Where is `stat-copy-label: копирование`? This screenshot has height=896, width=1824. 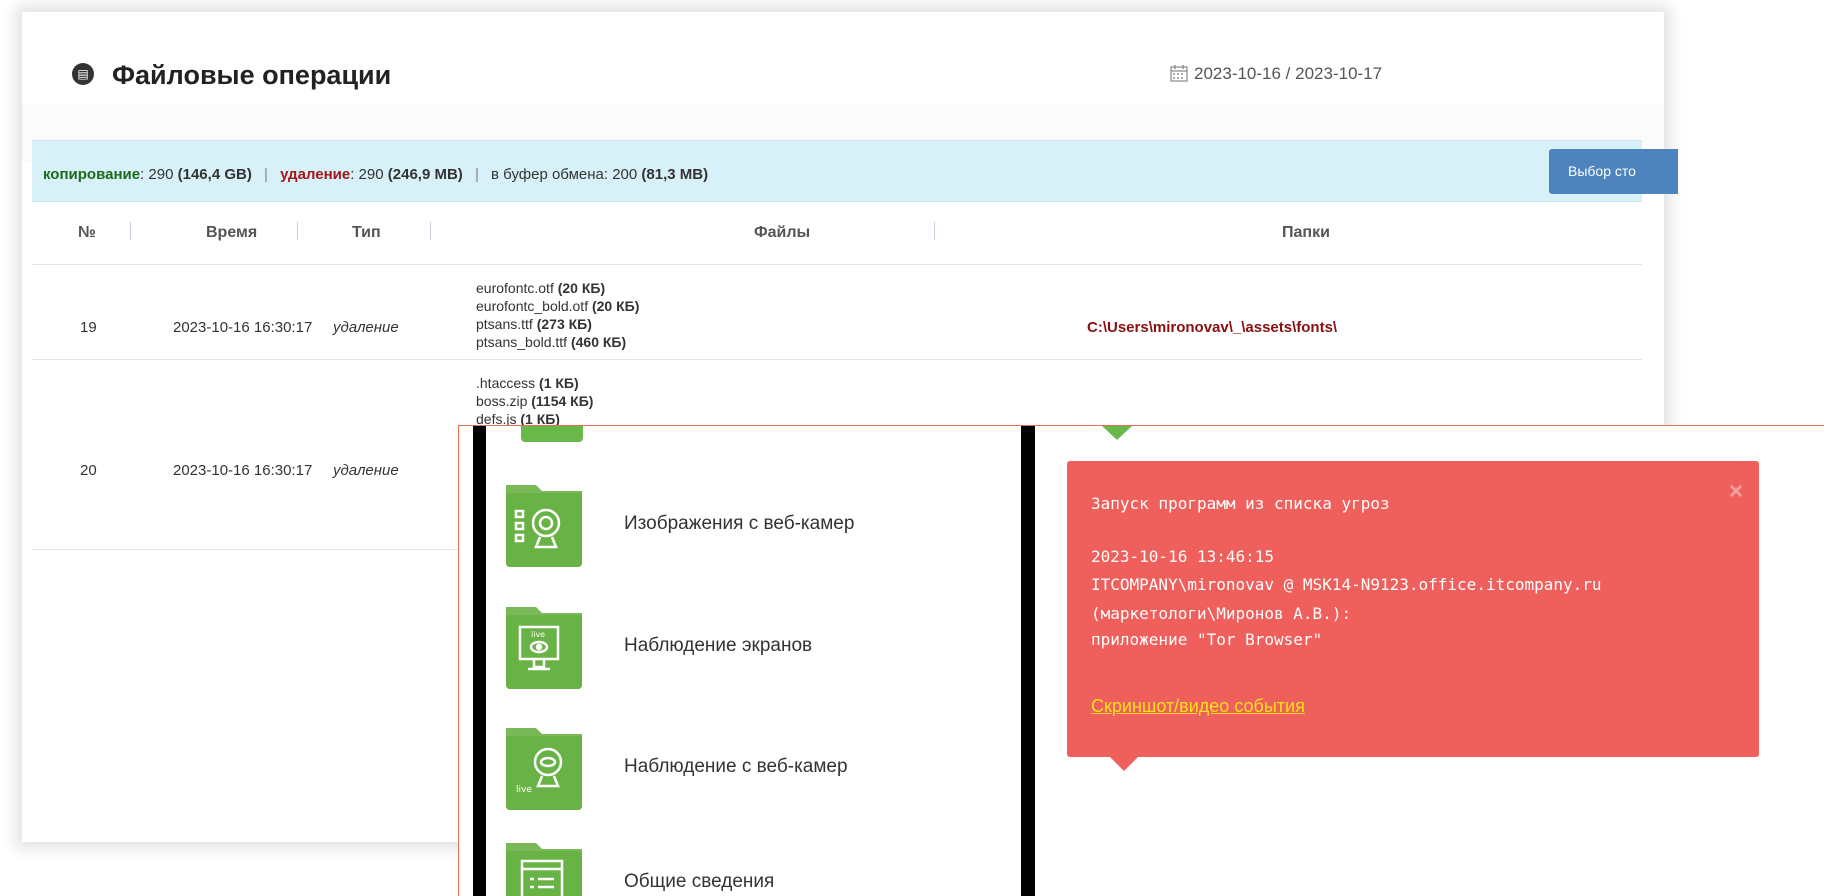 stat-copy-label: копирование is located at coordinates (92, 174).